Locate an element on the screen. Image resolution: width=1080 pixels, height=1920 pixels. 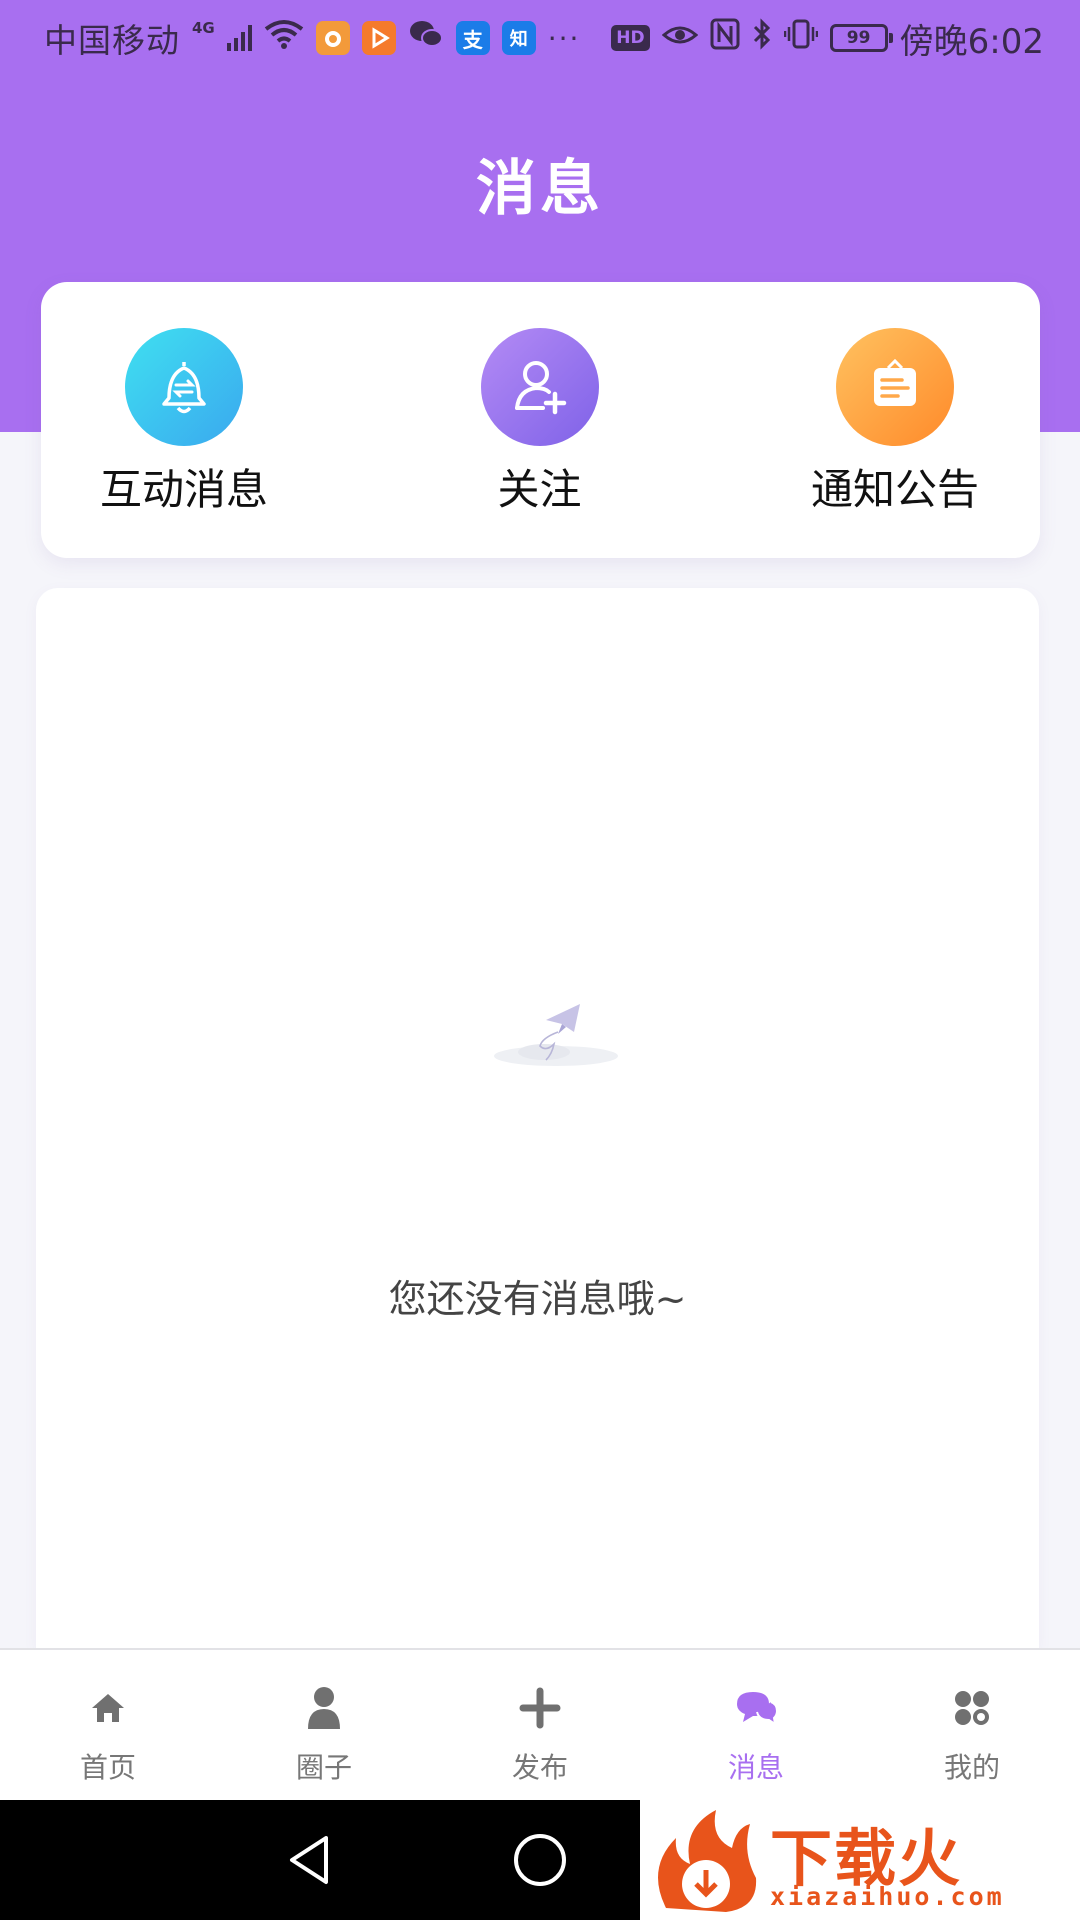
tab-mine: 我的 is located at coordinates (972, 1725).